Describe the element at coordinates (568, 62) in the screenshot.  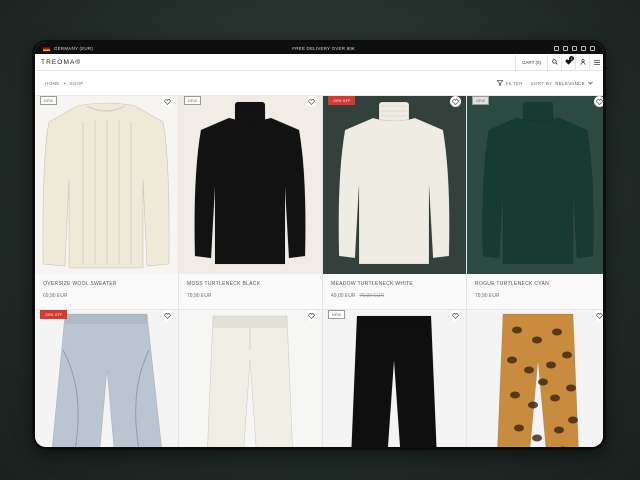
I see `wishlist-button: 2` at that location.